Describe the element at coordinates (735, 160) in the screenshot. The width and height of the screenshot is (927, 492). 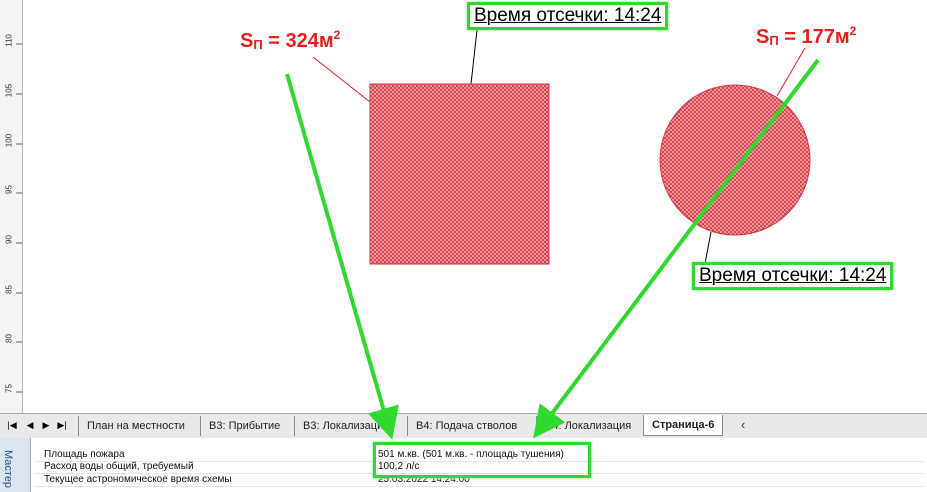
I see `fire-zone-circle` at that location.